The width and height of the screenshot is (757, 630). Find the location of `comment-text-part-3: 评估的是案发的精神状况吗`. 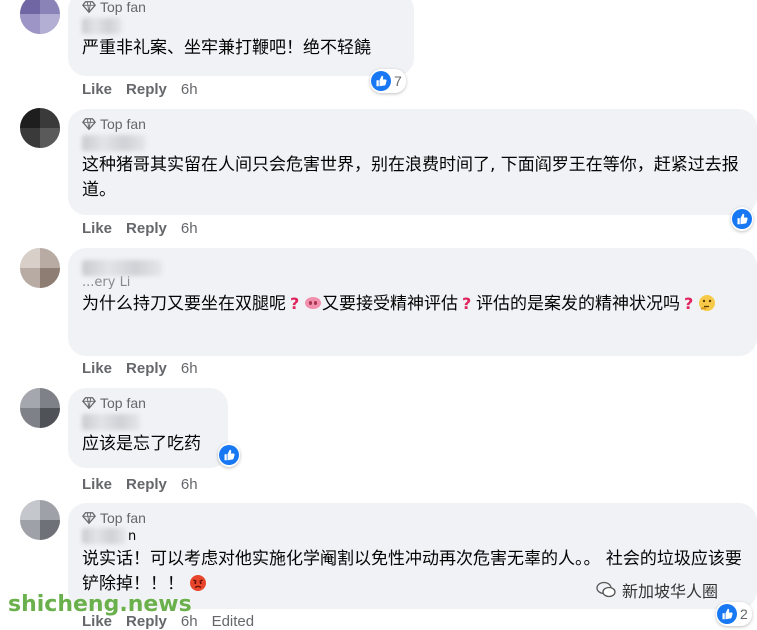

comment-text-part-3: 评估的是案发的精神状况吗 is located at coordinates (578, 304).